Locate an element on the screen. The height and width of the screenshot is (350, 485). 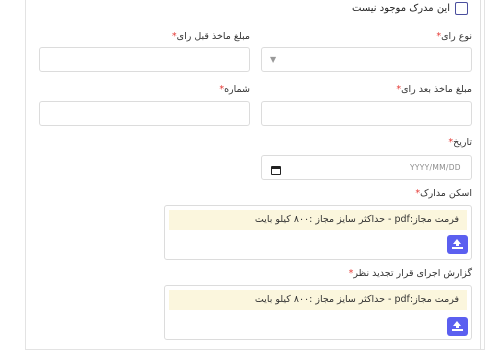
scan-label: اسکن مدارک* is located at coordinates (443, 193).